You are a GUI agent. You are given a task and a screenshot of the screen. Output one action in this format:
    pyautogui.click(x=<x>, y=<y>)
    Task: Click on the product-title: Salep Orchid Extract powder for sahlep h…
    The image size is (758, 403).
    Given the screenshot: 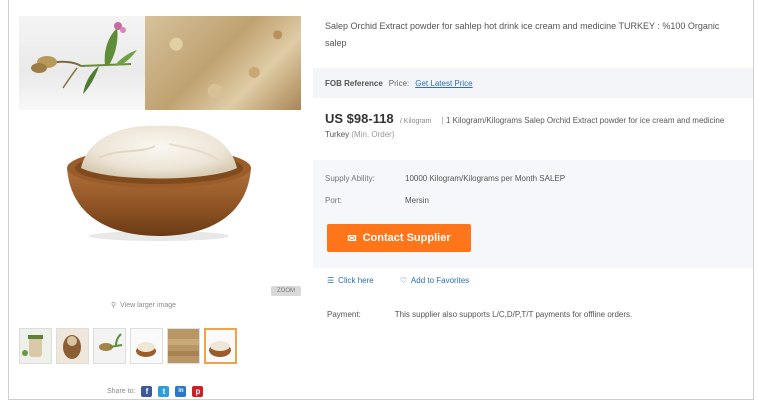 What is the action you would take?
    pyautogui.click(x=522, y=34)
    